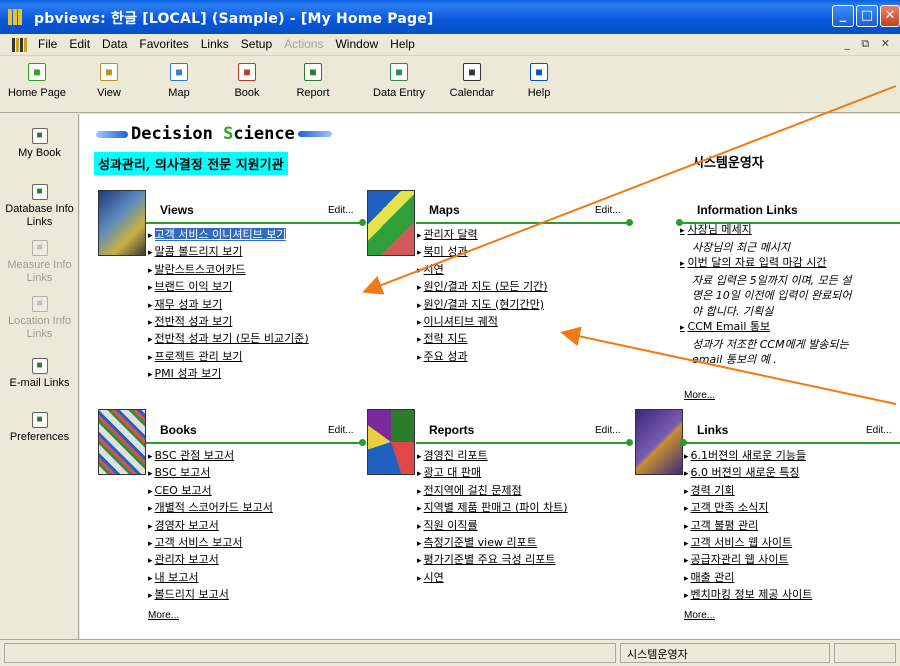 The height and width of the screenshot is (666, 900). Describe the element at coordinates (482, 339) in the screenshot. I see `maps-link-item: 전략 지도` at that location.